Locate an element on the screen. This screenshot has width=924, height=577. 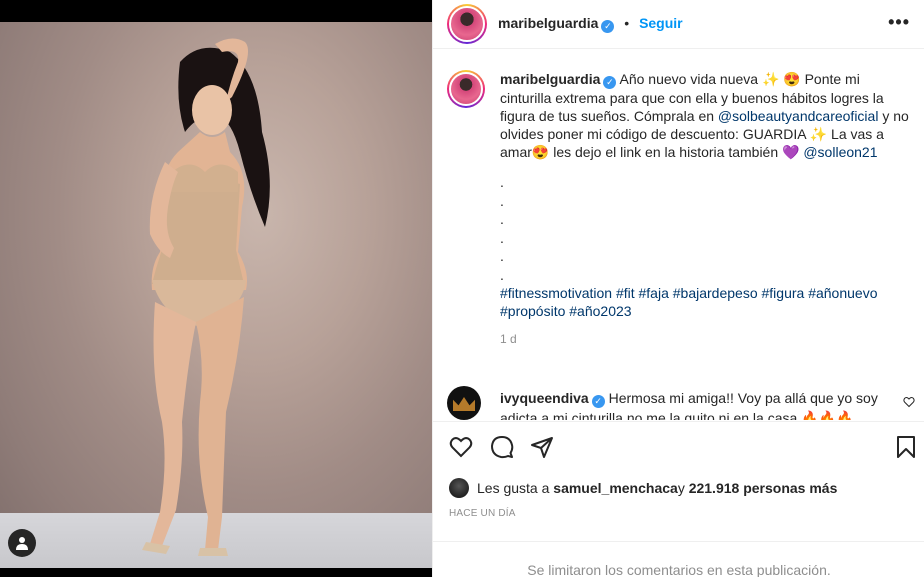
likes-prefix: Les gusta a is located at coordinates (513, 488).